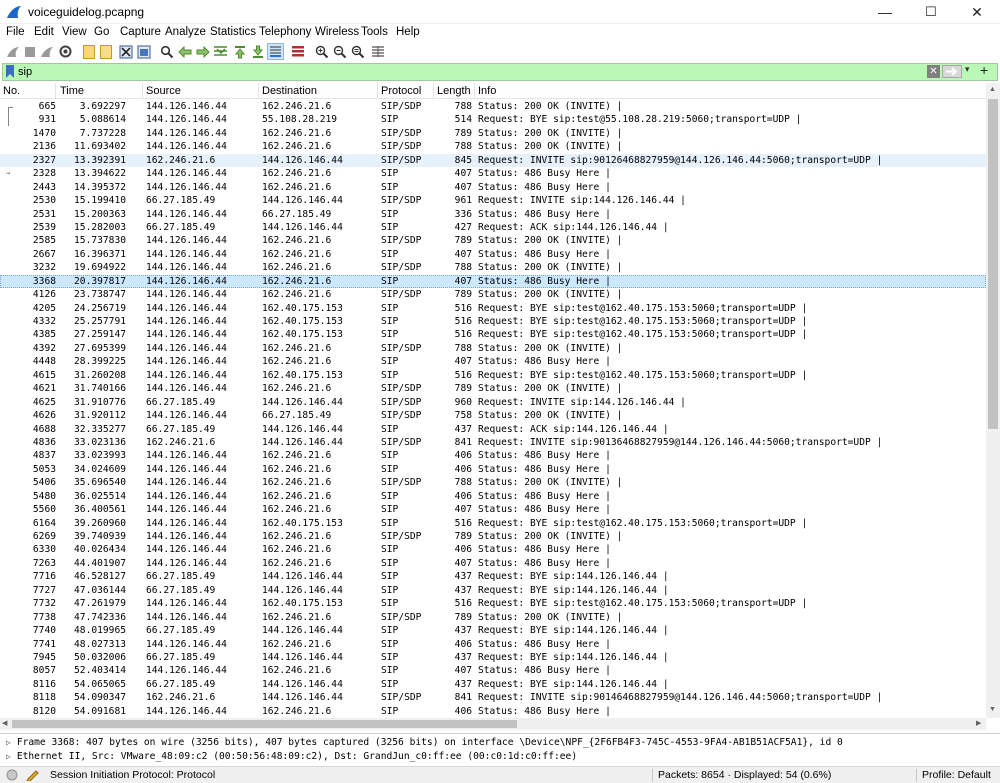 The image size is (1000, 783). Describe the element at coordinates (239, 51) in the screenshot. I see `go-first-icon` at that location.